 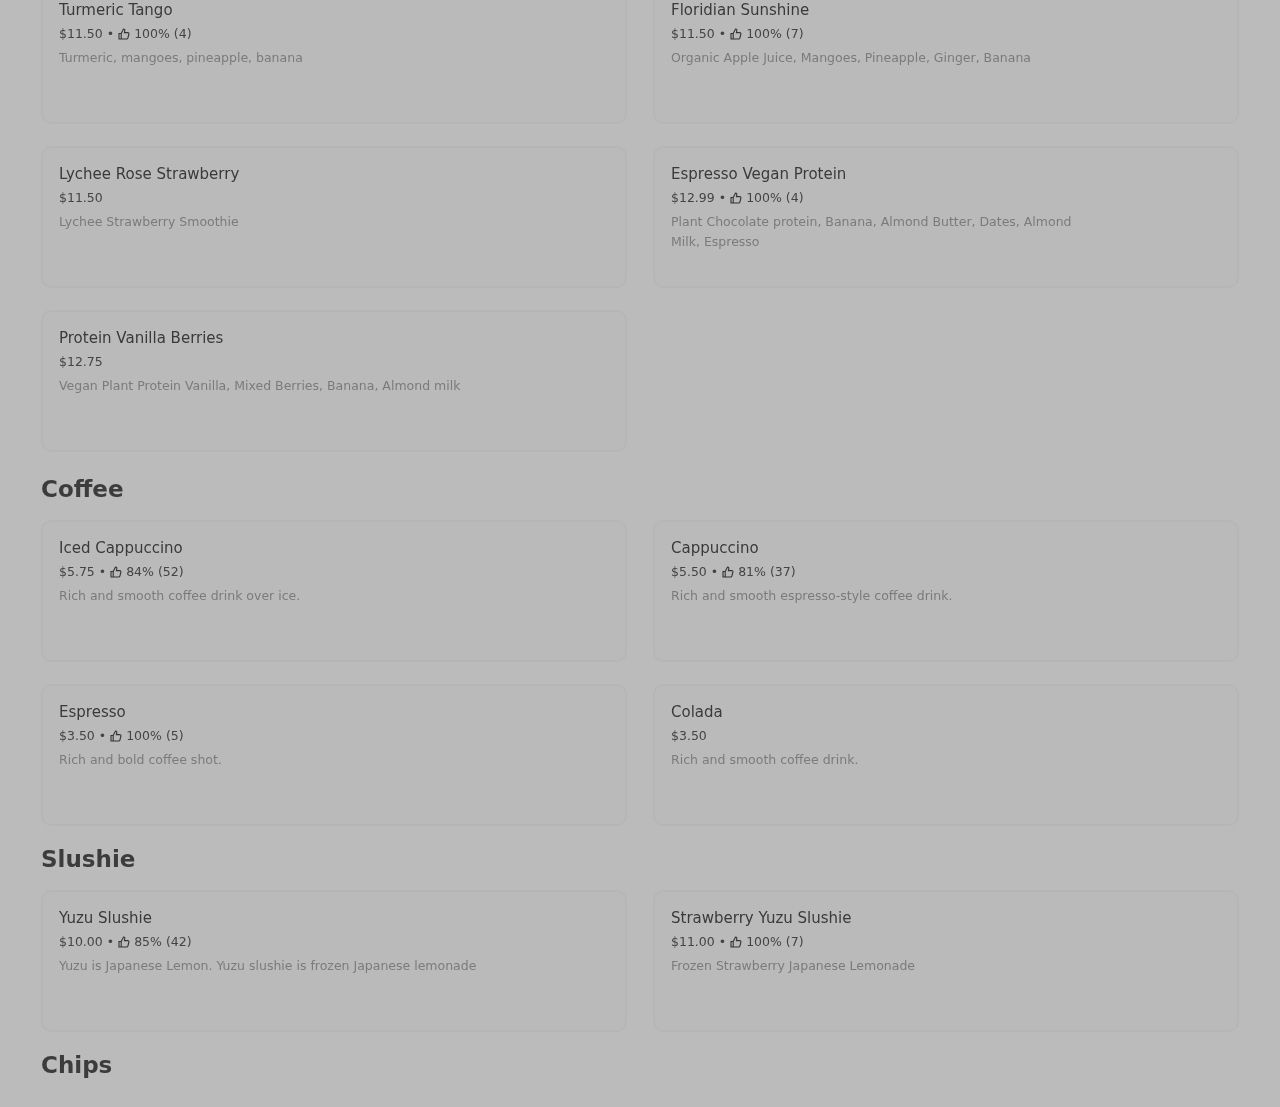 I want to click on menu-item-card: Colada $3.50 Rich and smooth coffee drink., so click(x=946, y=755).